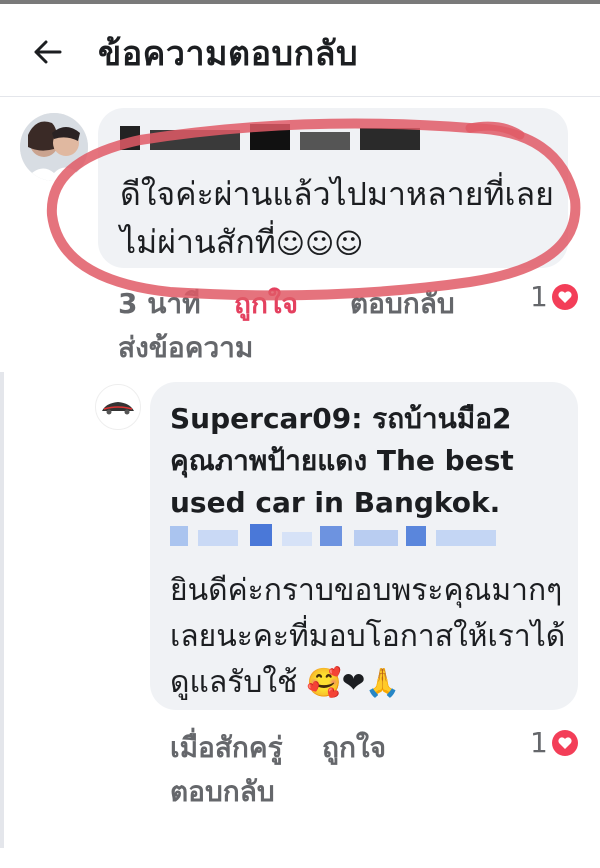 The width and height of the screenshot is (600, 868). I want to click on comment-actions: 3 นาที ถูกใจ ตอบกลับ, so click(343, 302).